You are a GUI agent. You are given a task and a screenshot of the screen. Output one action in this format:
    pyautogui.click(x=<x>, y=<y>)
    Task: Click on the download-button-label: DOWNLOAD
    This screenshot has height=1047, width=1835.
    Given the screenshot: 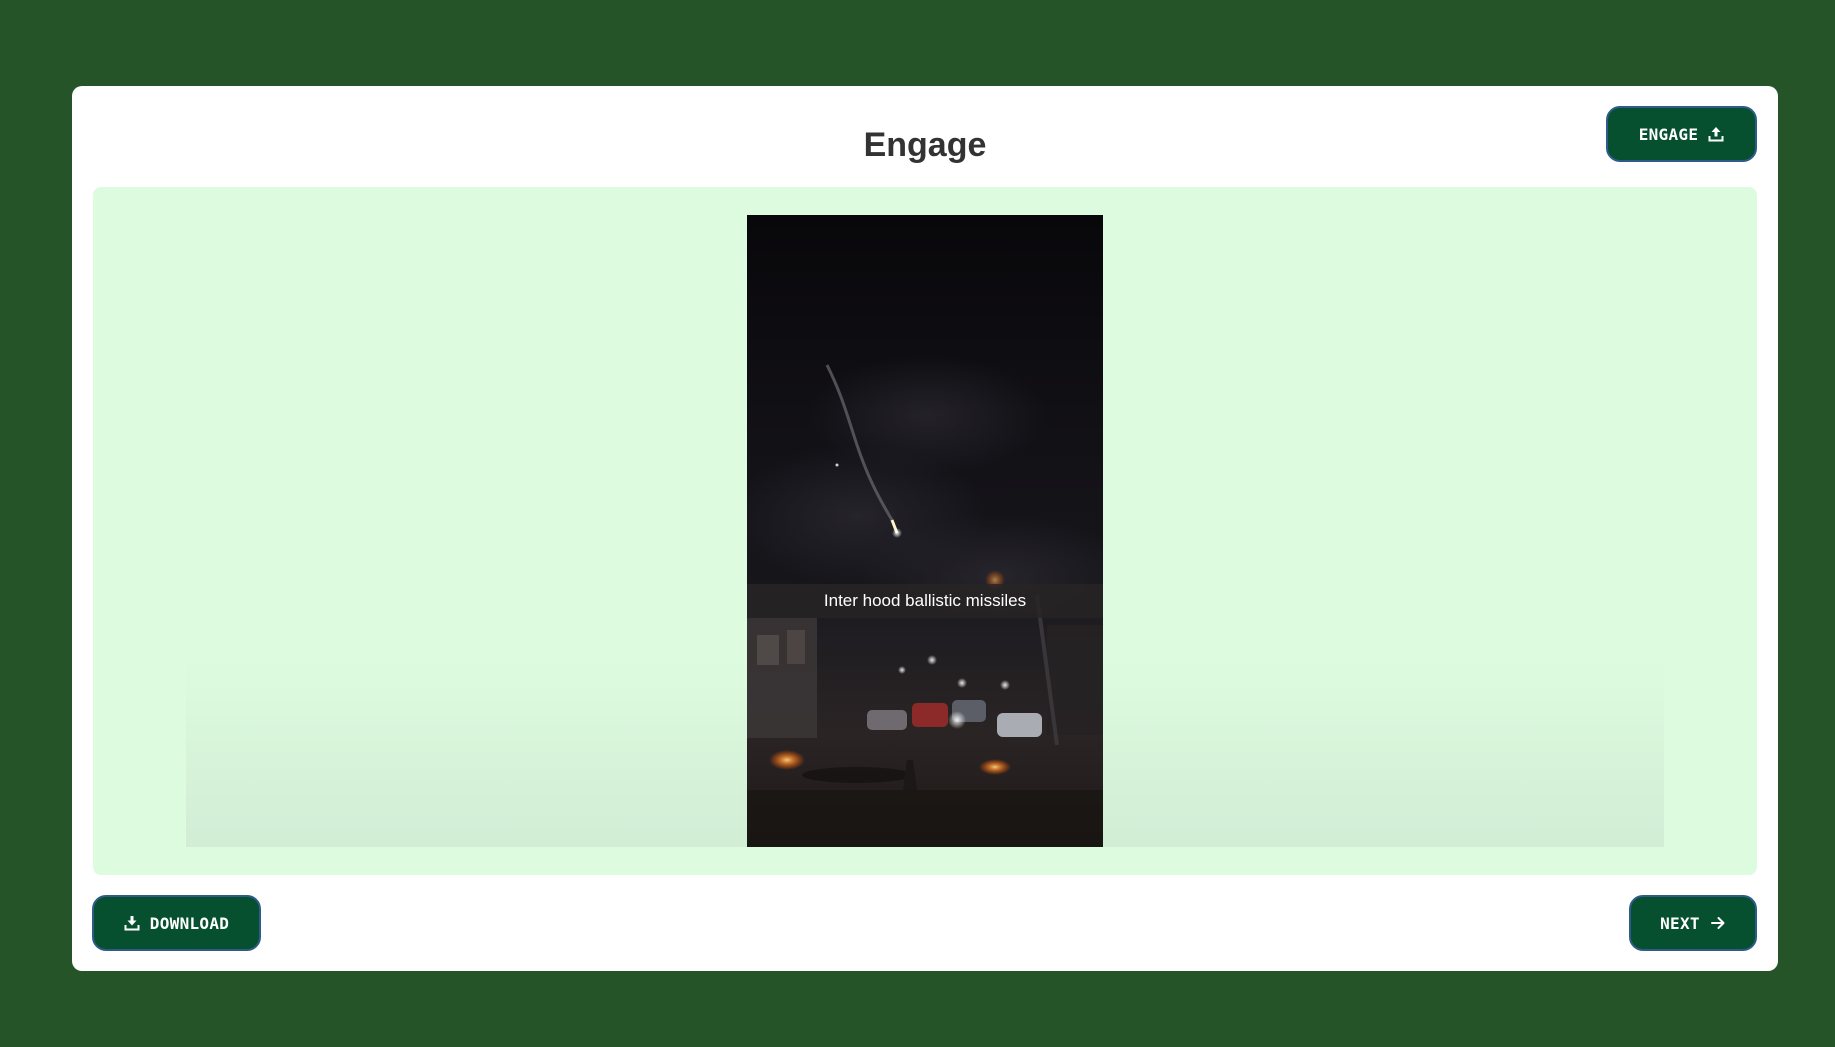 What is the action you would take?
    pyautogui.click(x=189, y=923)
    